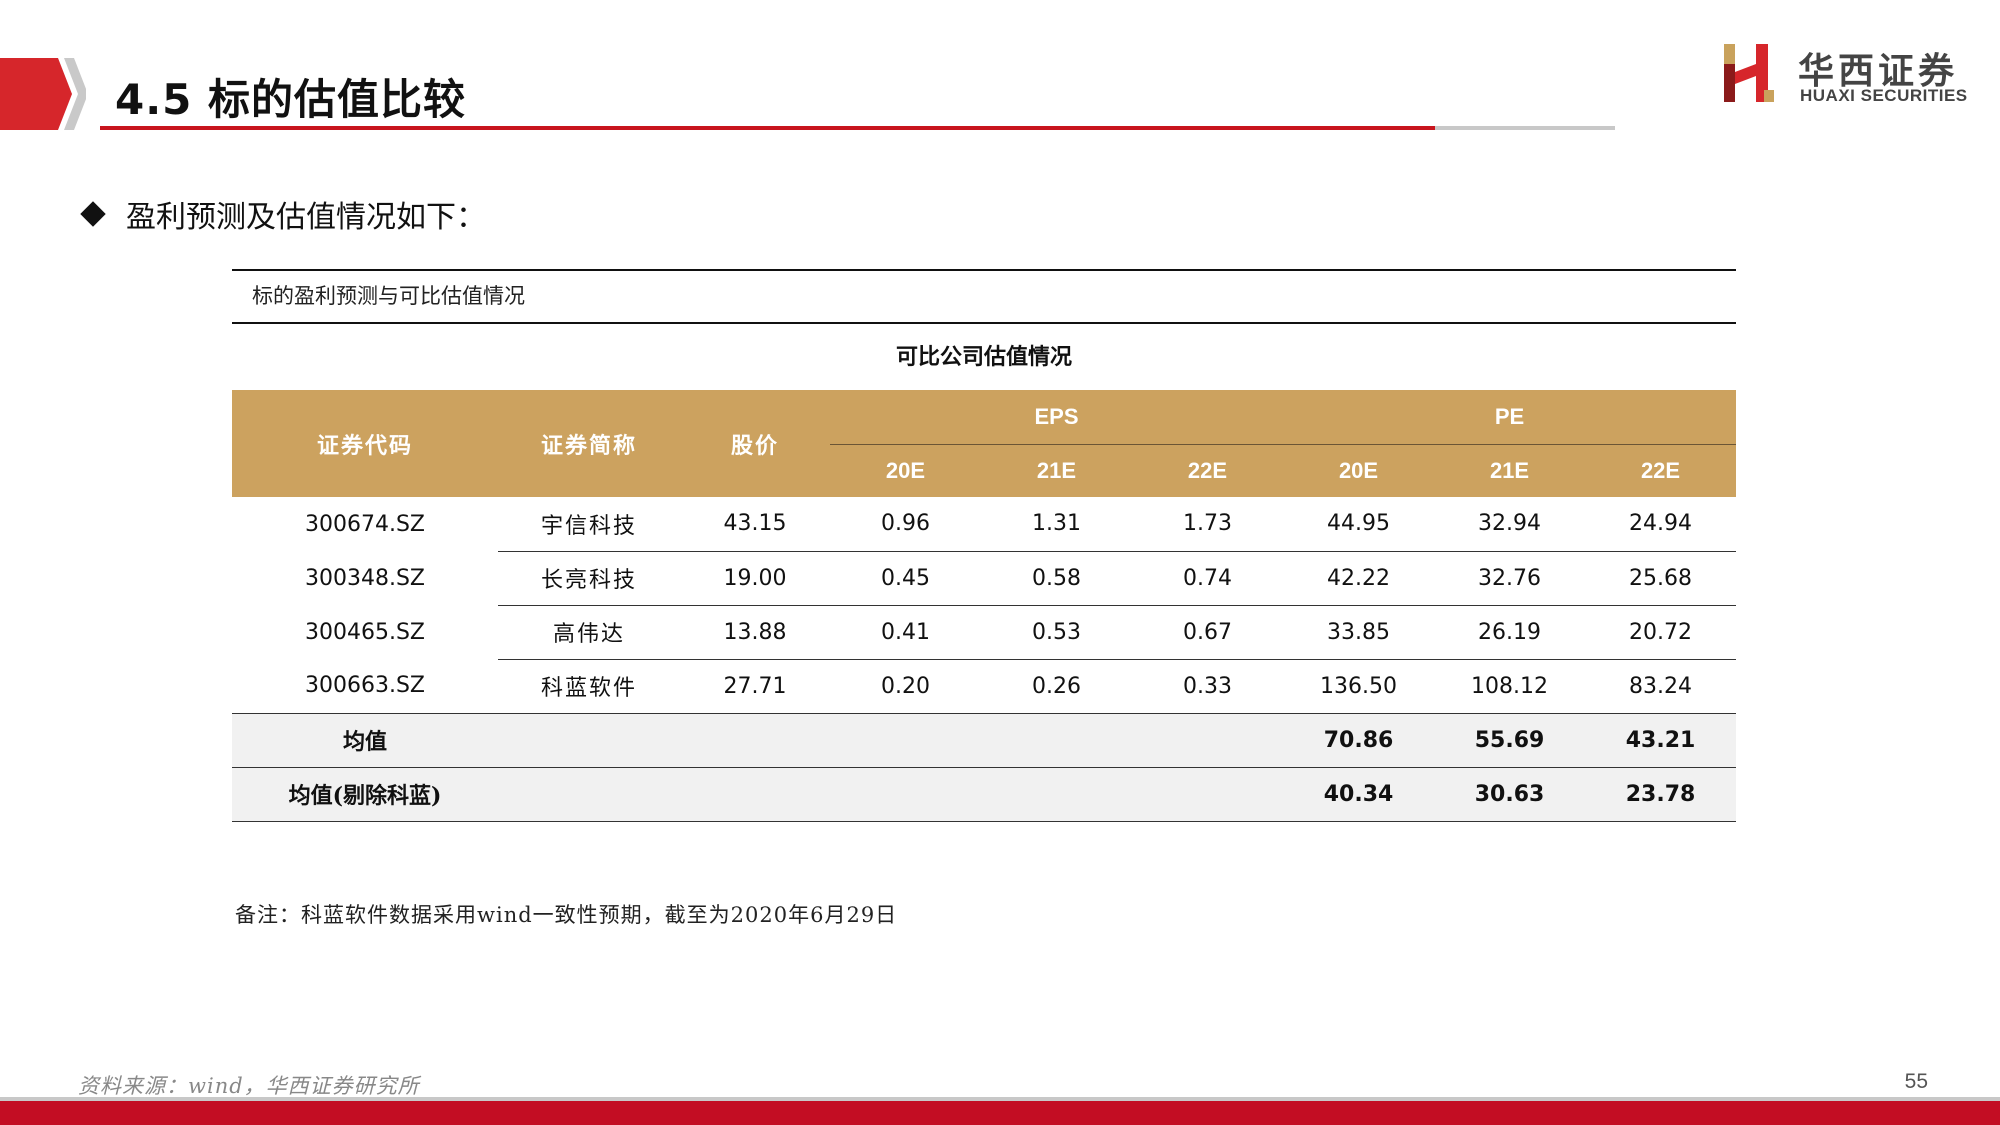 The image size is (2000, 1125). Describe the element at coordinates (1661, 794) in the screenshot. I see `average-excluding-pe-22e: 23.78` at that location.